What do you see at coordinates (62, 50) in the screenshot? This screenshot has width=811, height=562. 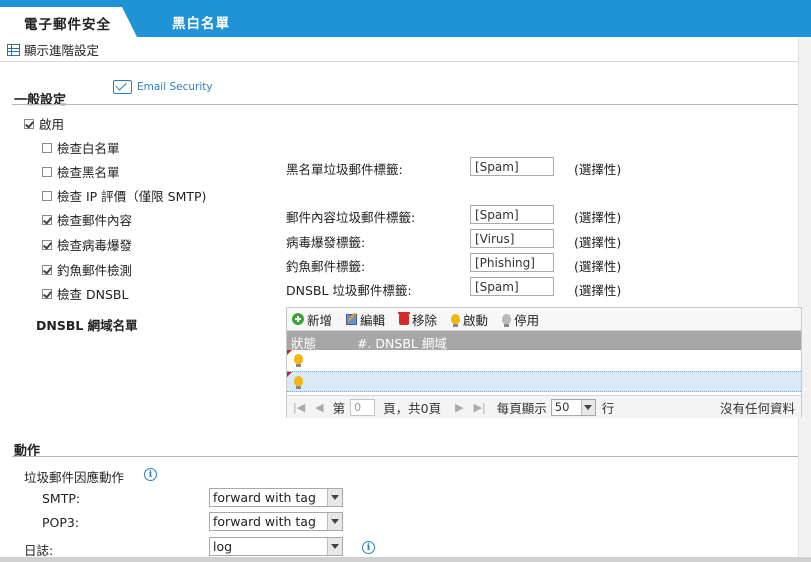 I see `show-advanced-settings-label: 顯示進階設定` at bounding box center [62, 50].